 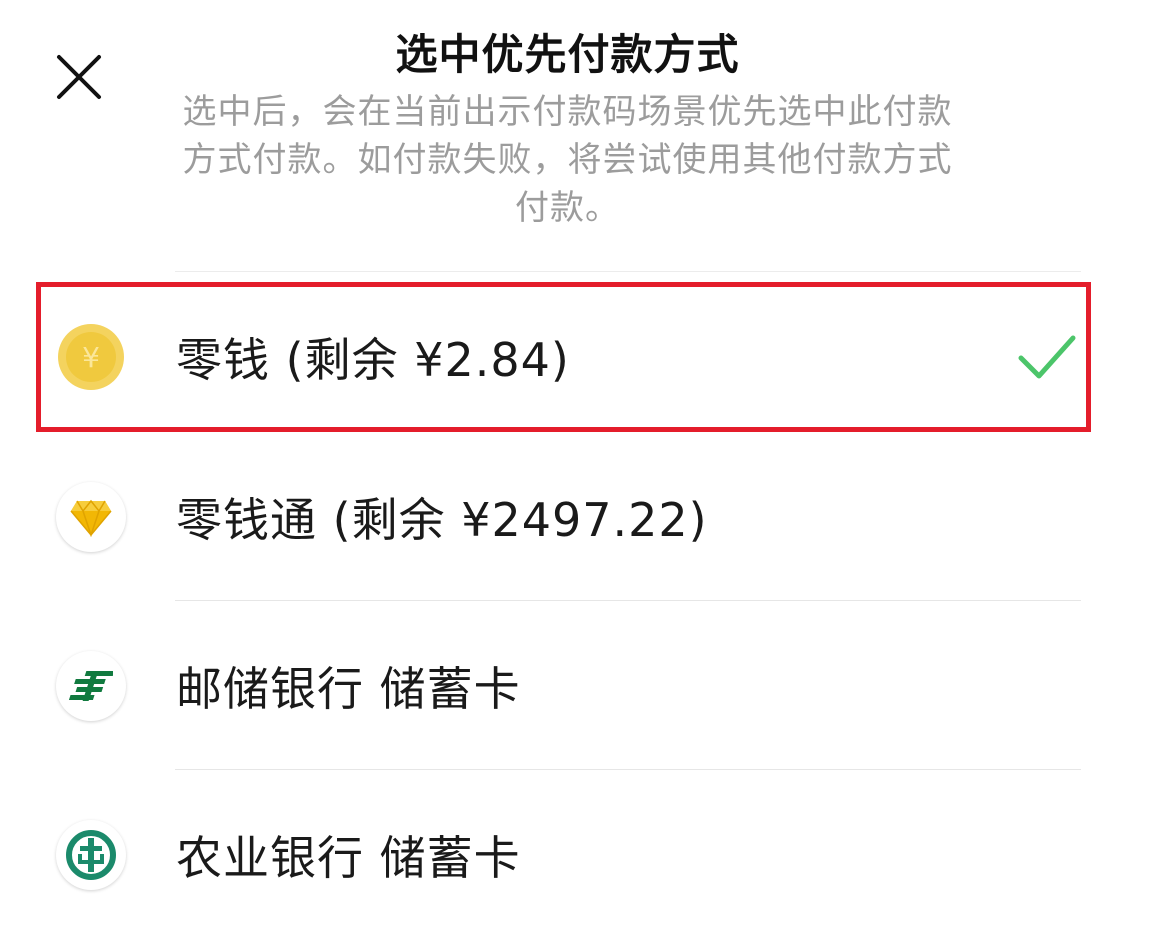 I want to click on payment-option-label: 农业银行 储蓄卡, so click(x=348, y=857).